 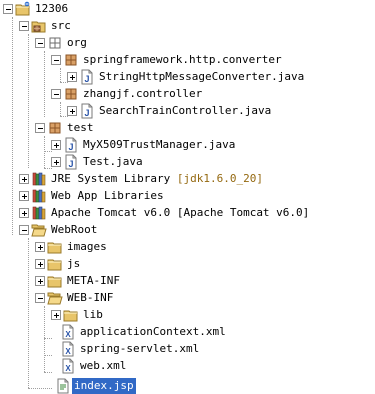 What do you see at coordinates (202, 76) in the screenshot?
I see `tree-item-label: StringHttpMessageConverter.java` at bounding box center [202, 76].